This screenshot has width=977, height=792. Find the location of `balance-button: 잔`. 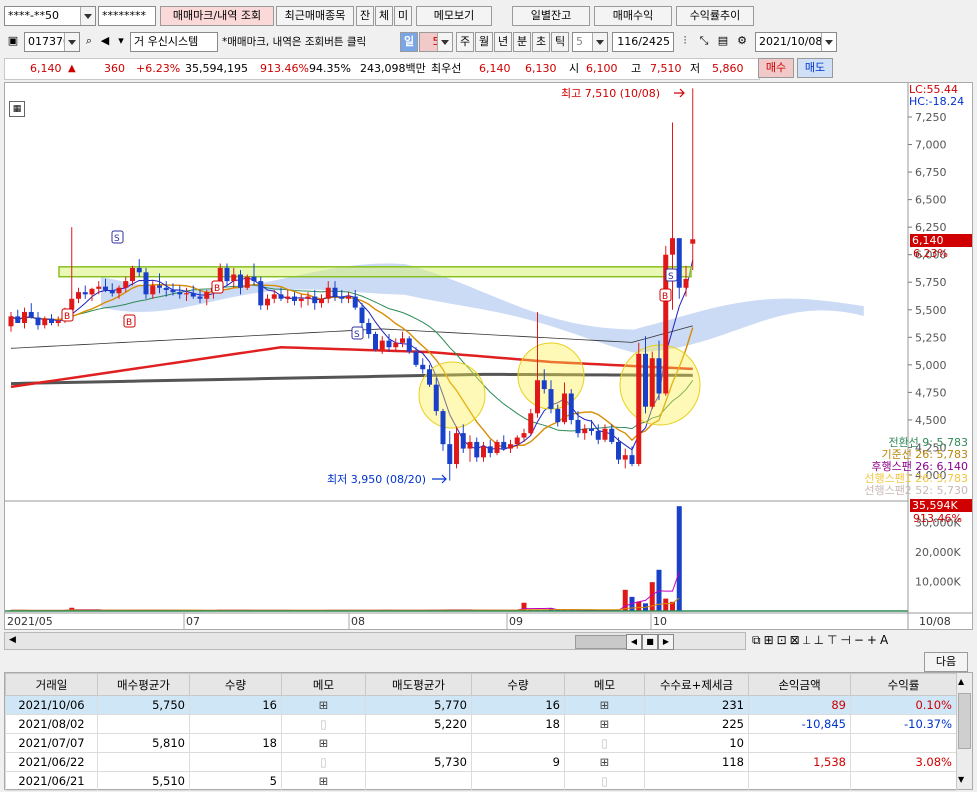

balance-button: 잔 is located at coordinates (365, 16).